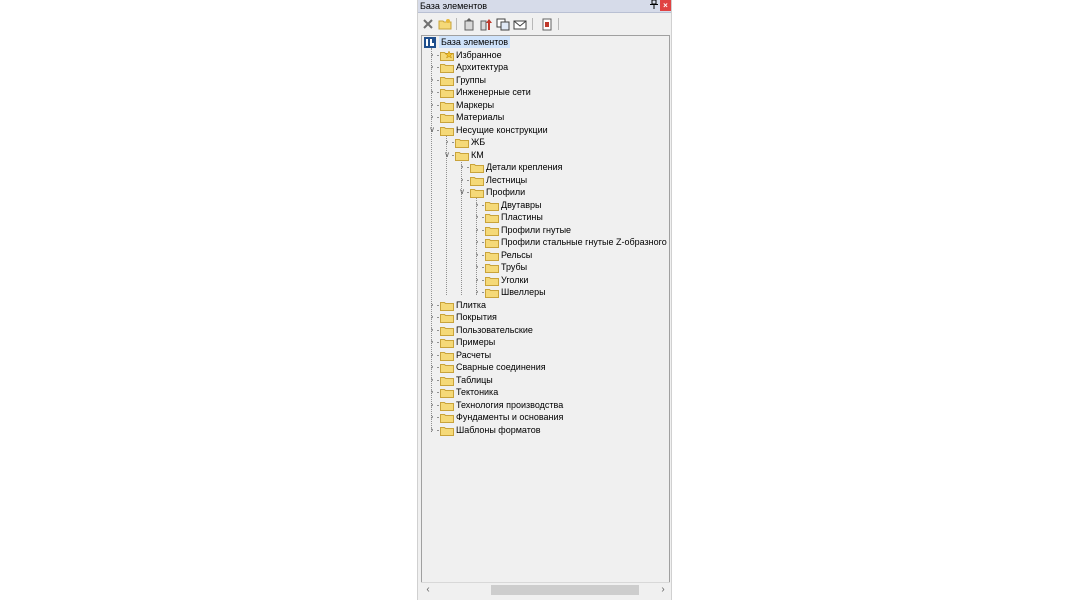  I want to click on scrollbar-thumb, so click(565, 590).